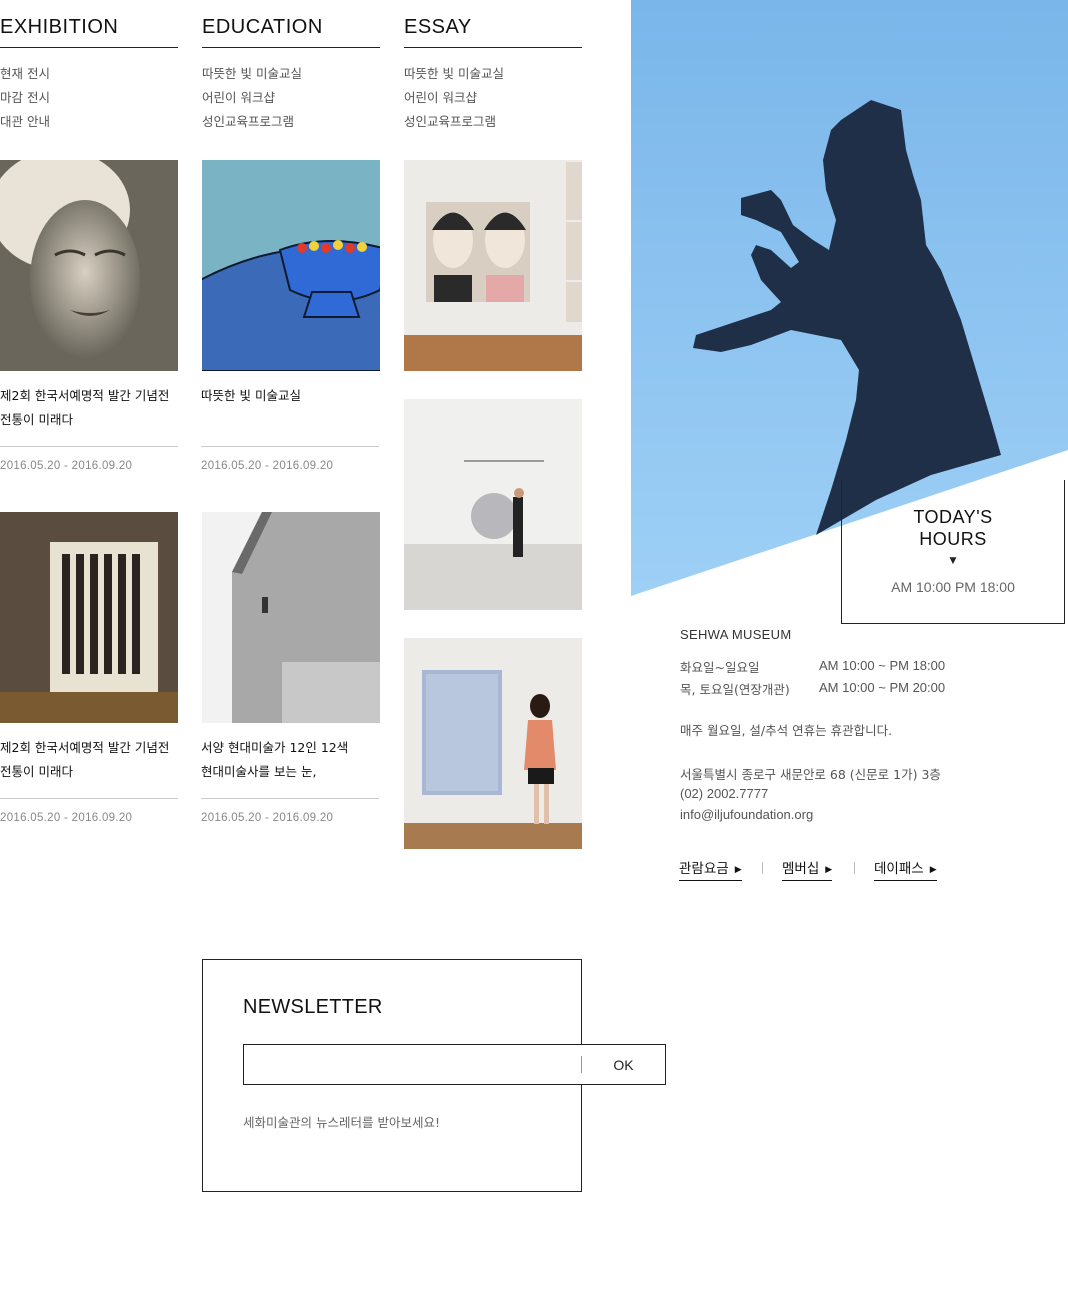 The image size is (1068, 1306). Describe the element at coordinates (291, 617) in the screenshot. I see `education-thumbnail-building` at that location.